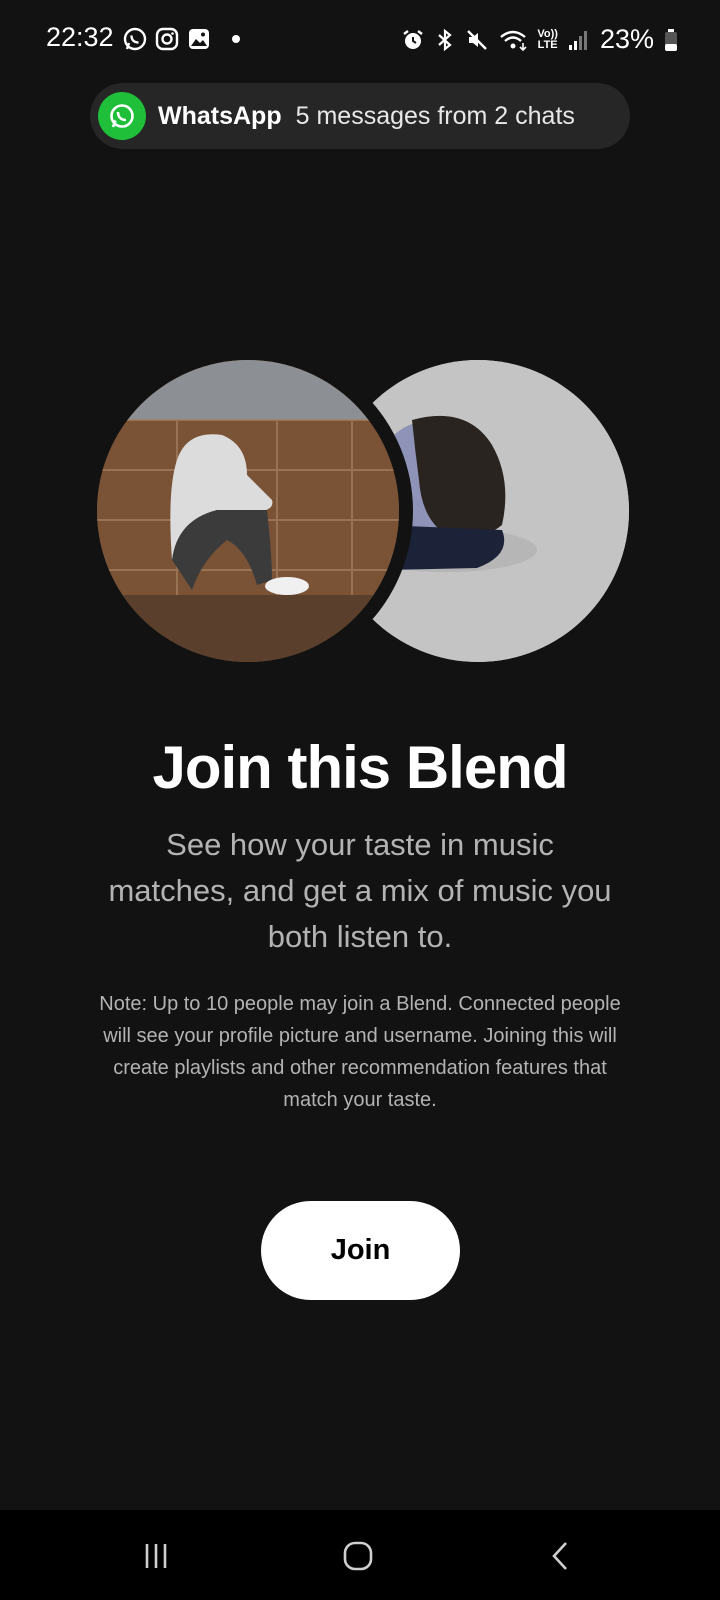 This screenshot has width=720, height=1600. Describe the element at coordinates (181, 39) in the screenshot. I see `status-notification-icons` at that location.